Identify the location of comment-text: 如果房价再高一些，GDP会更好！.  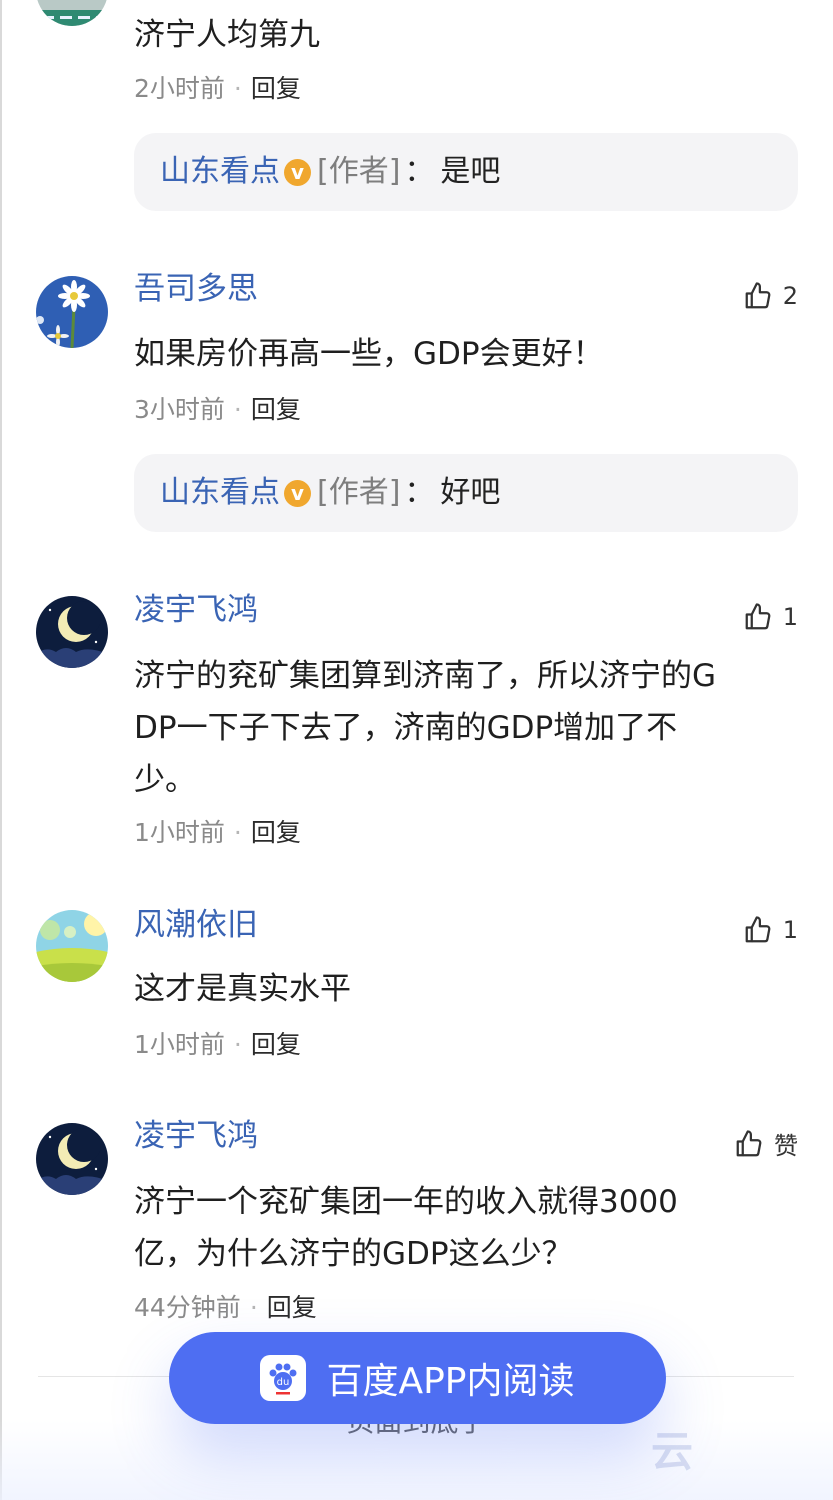
(369, 354).